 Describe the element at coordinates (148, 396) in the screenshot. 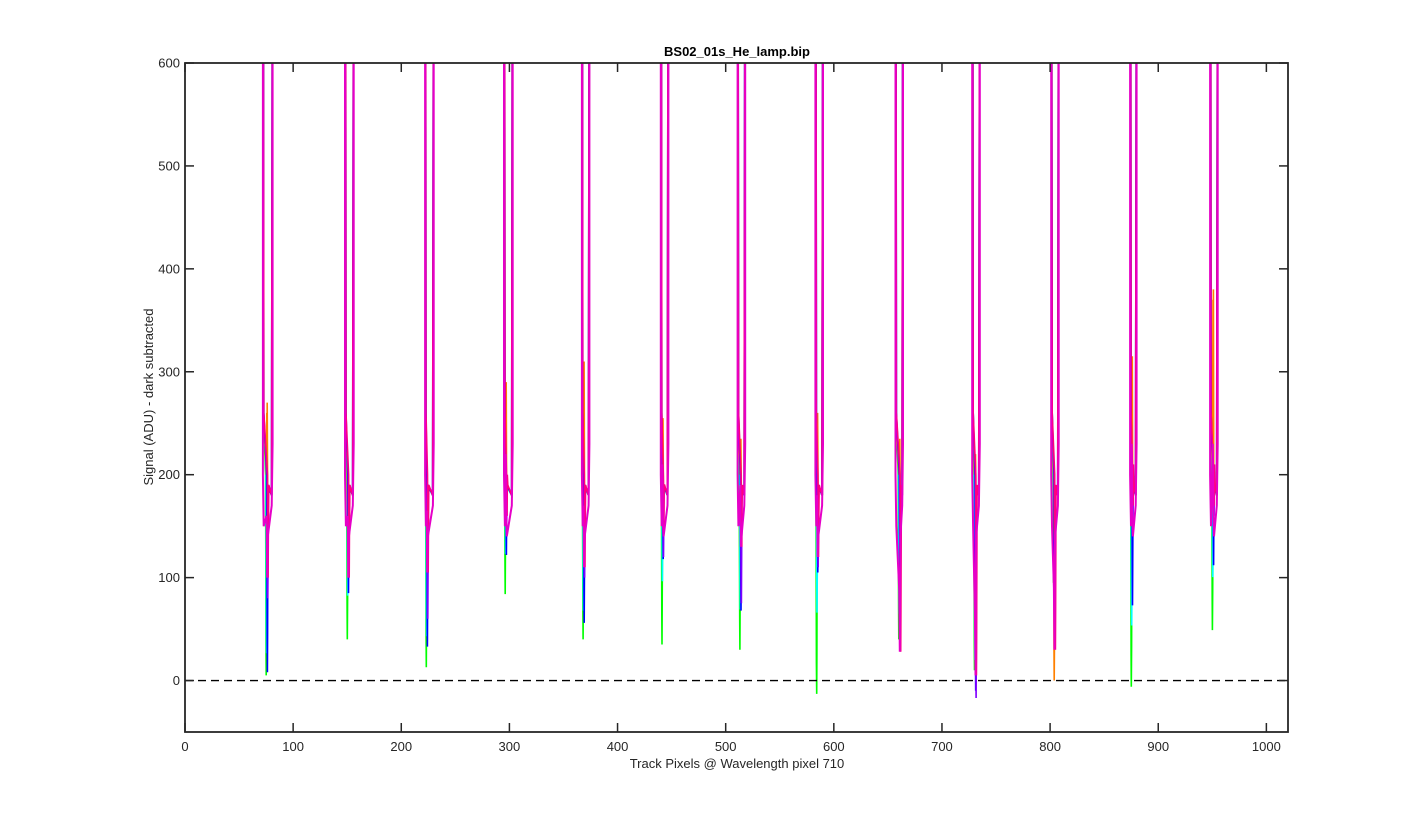

I see `y-axis-label: Signal (ADU) - dark subtracted` at that location.